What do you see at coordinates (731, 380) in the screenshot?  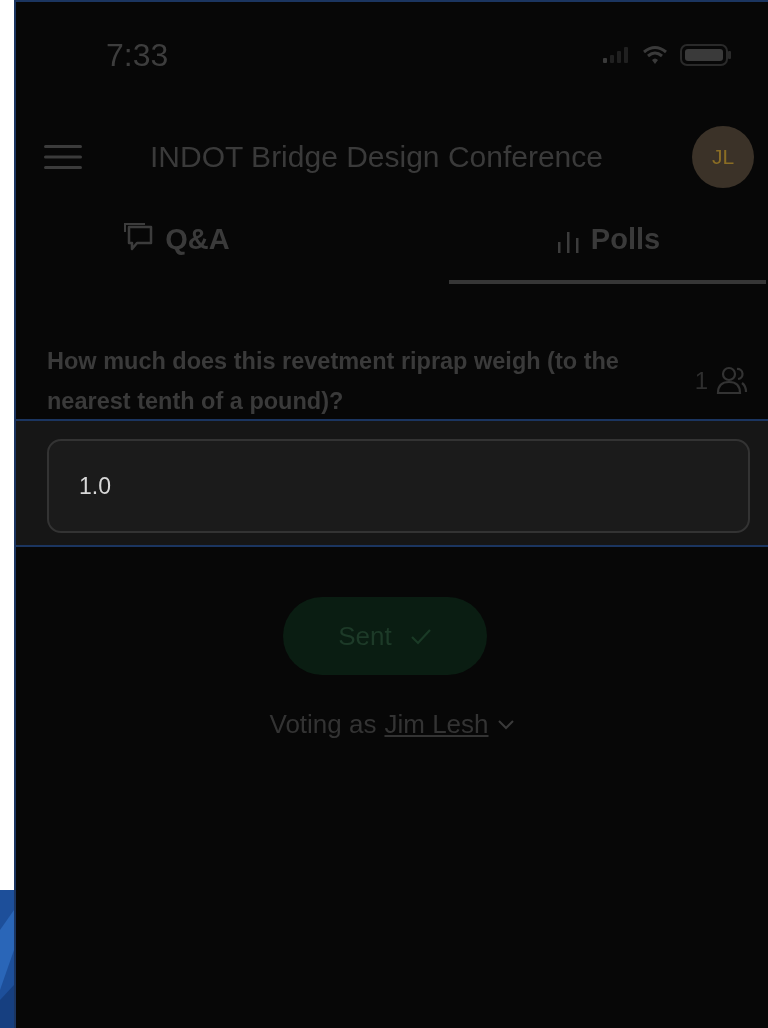 I see `people-icon` at bounding box center [731, 380].